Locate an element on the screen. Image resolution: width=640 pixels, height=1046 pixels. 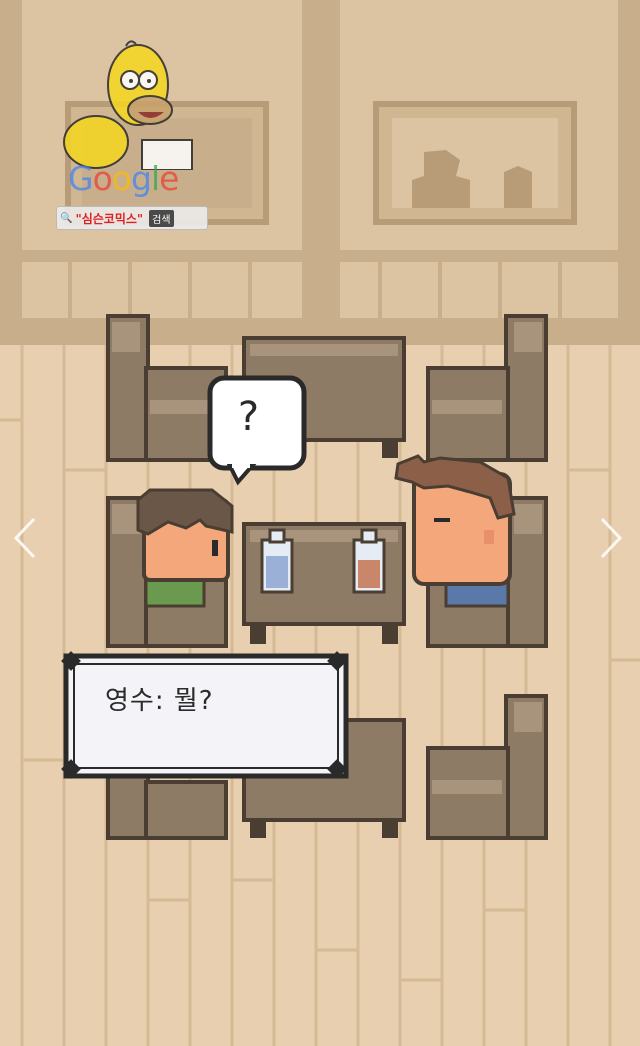
chevron-left-icon is located at coordinates (25, 538).